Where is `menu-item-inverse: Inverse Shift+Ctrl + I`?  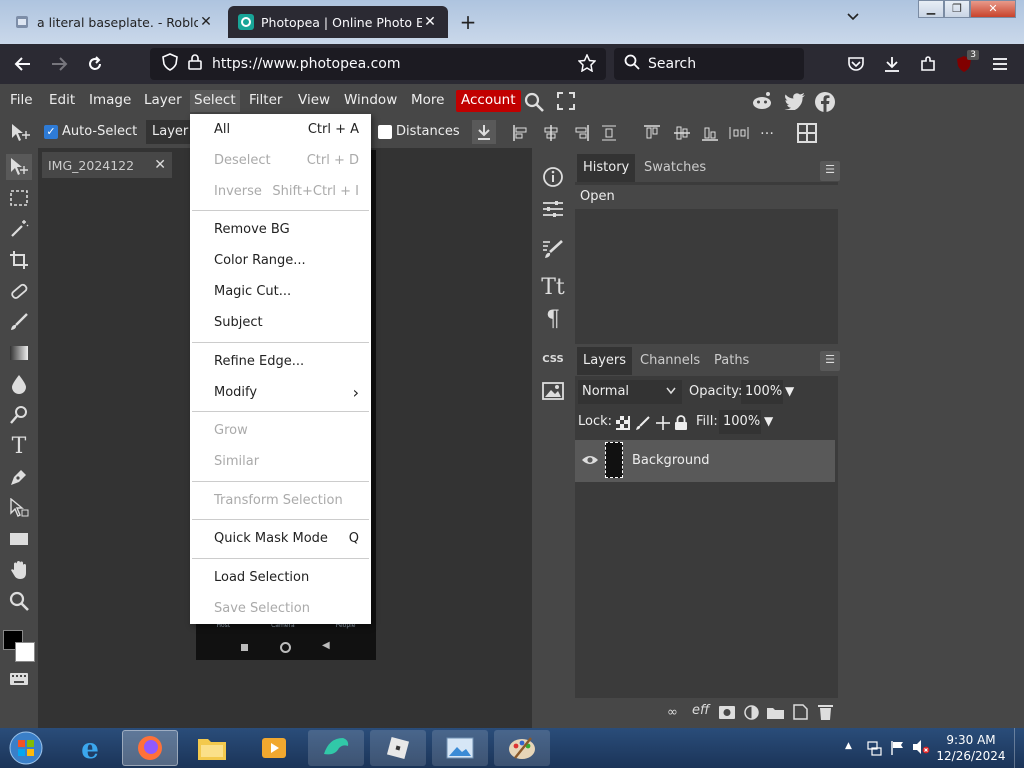
menu-item-inverse: Inverse Shift+Ctrl + I is located at coordinates (280, 191).